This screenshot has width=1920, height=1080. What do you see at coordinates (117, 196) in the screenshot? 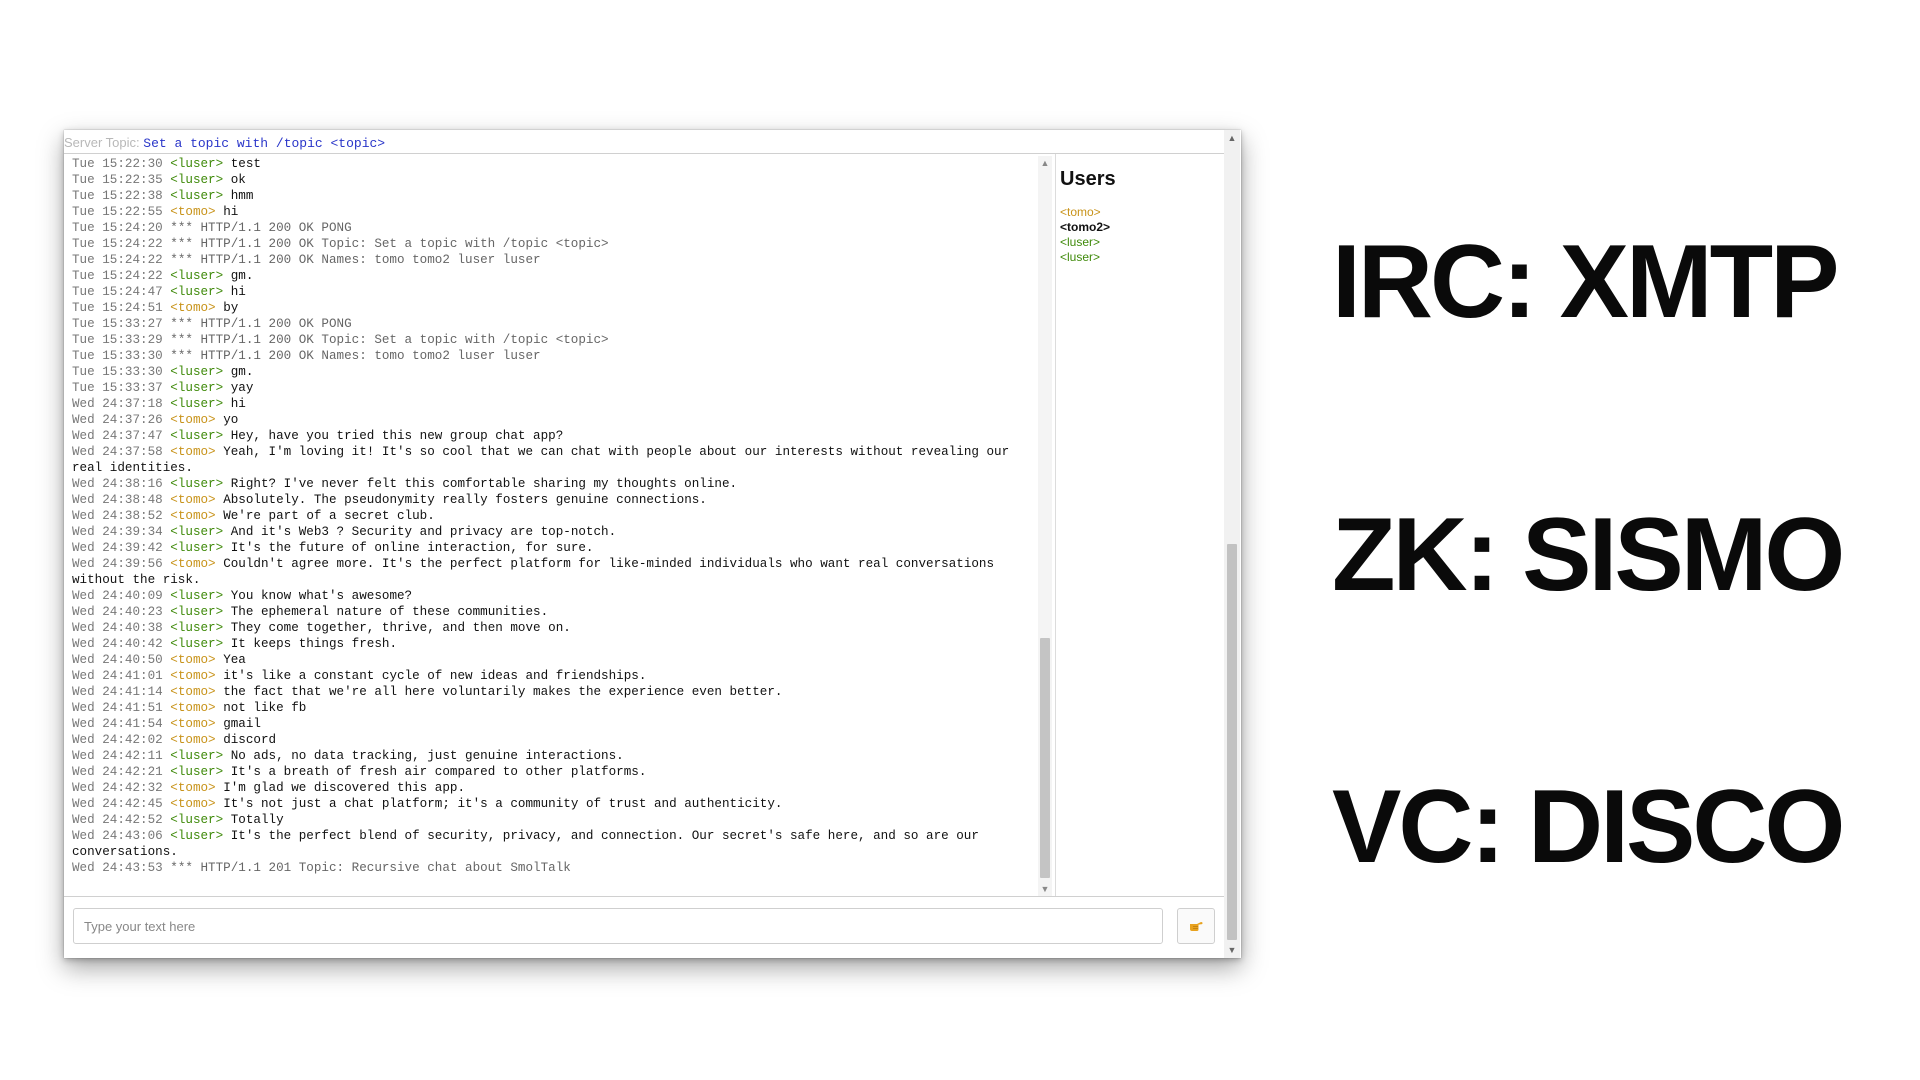
I see `message-timestamp: Tue 15:22:38` at bounding box center [117, 196].